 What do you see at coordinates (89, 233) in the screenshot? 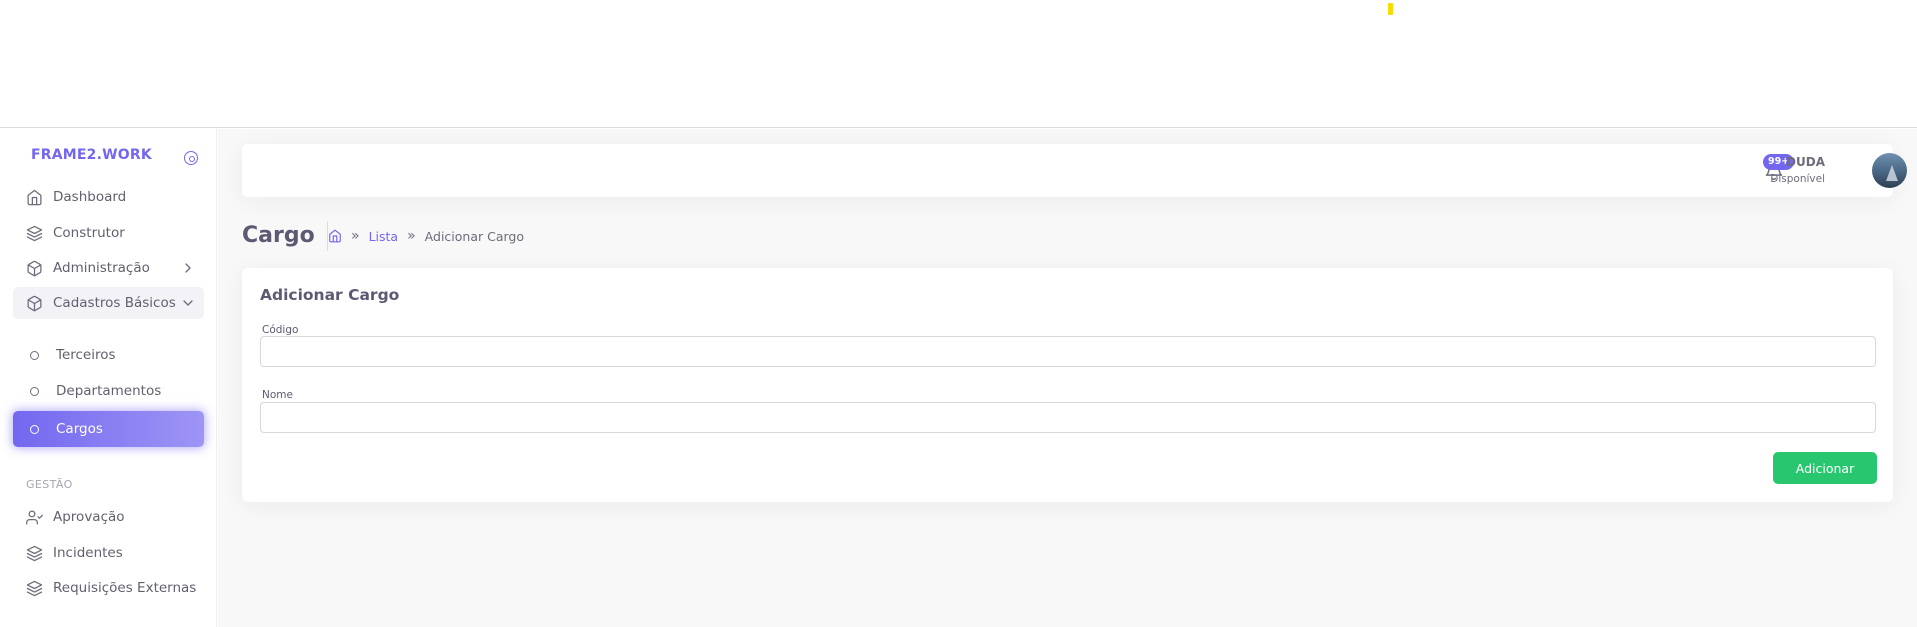
I see `sidebar-item-label: Construtor` at bounding box center [89, 233].